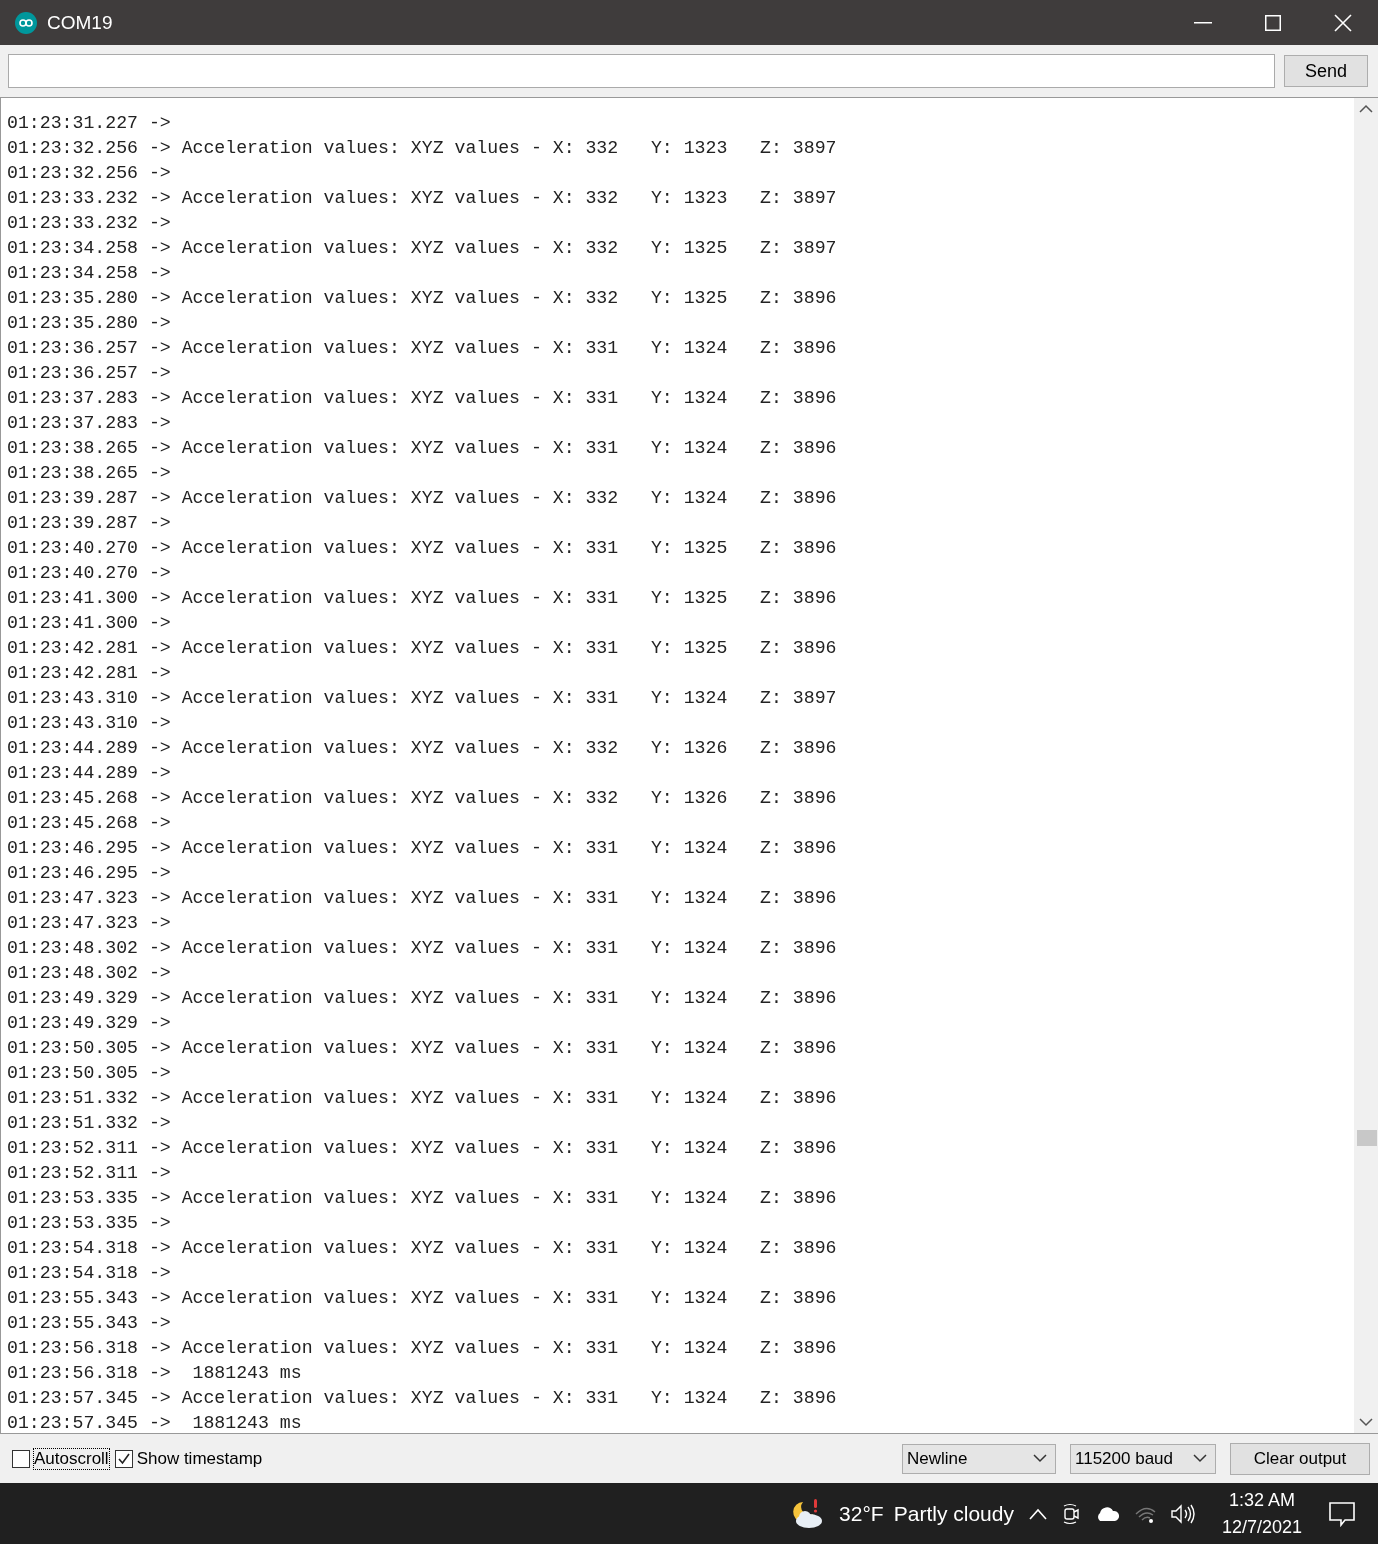 This screenshot has height=1544, width=1378. I want to click on log-line: 01:23:50.305 -> Acceleration values: XYZ values - X: 331 Y: 1324 Z: 3896, so click(422, 1048).